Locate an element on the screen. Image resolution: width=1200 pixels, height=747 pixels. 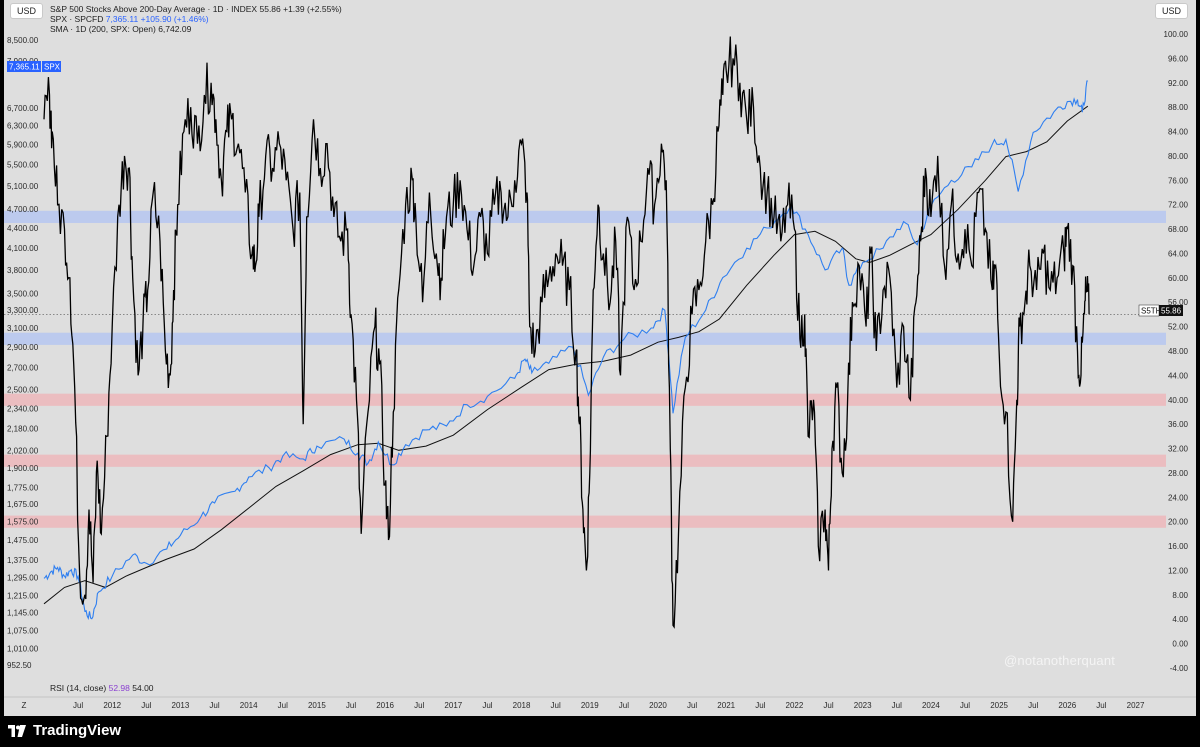
x-tick-label: 2017 is located at coordinates (453, 705).